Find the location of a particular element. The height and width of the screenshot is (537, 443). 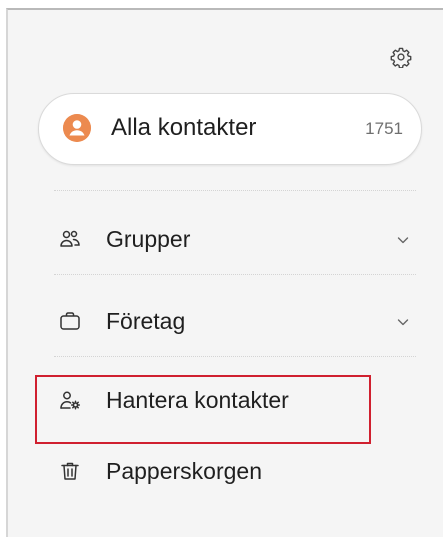

manage-contacts-icon is located at coordinates (70, 400).